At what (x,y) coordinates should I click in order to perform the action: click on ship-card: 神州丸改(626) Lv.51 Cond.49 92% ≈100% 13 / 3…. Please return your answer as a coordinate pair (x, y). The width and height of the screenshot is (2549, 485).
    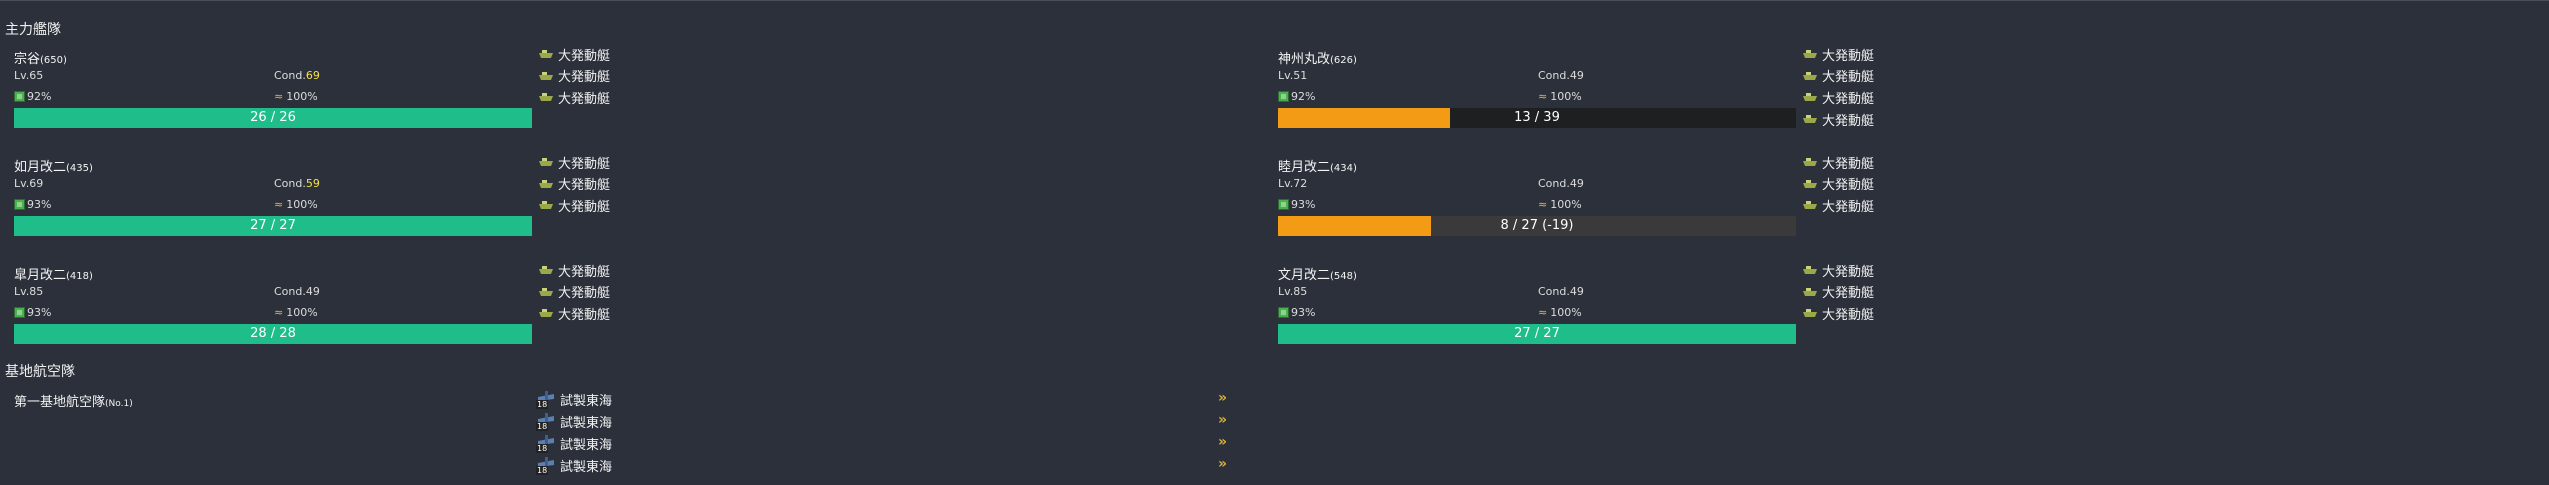
    Looking at the image, I should click on (1544, 96).